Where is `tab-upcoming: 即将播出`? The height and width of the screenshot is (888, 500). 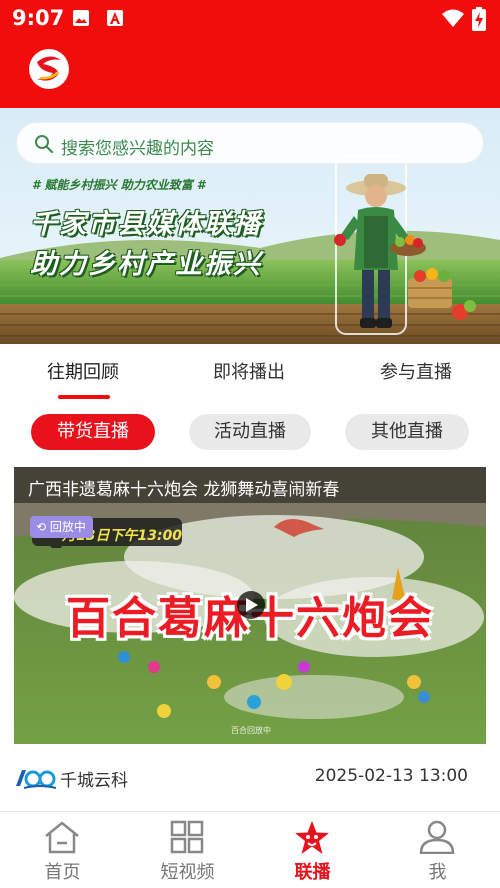
tab-upcoming: 即将播出 is located at coordinates (249, 371).